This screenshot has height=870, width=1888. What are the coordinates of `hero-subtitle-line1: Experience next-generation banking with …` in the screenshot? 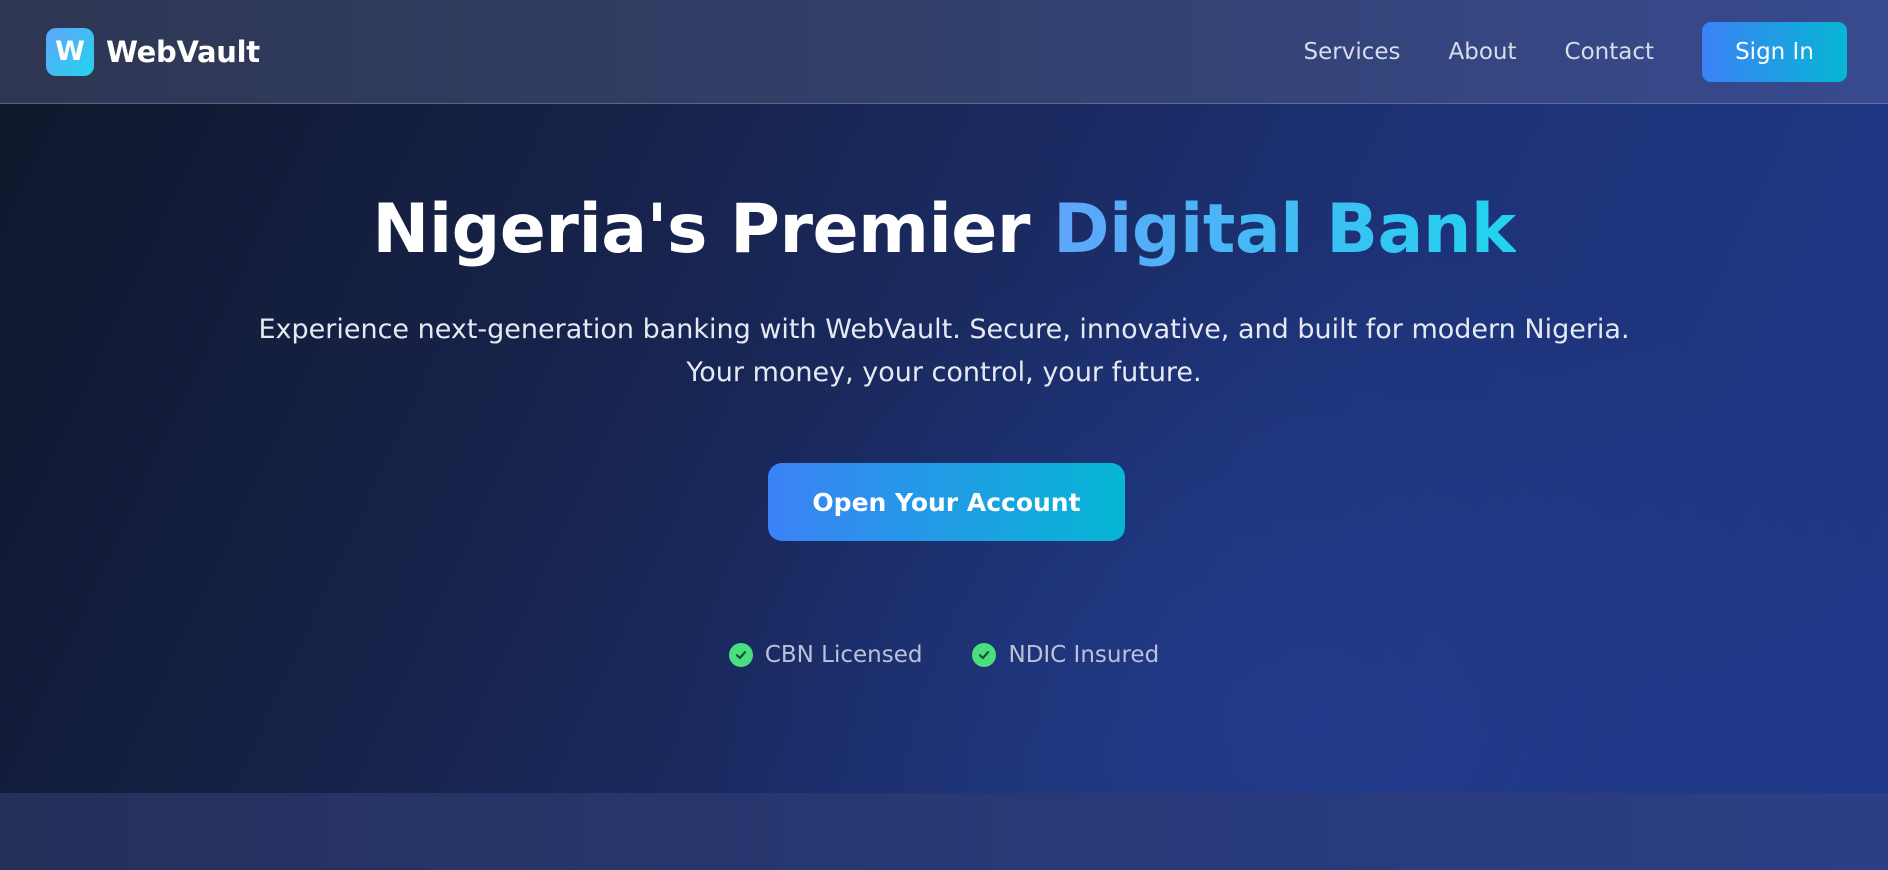 It's located at (944, 329).